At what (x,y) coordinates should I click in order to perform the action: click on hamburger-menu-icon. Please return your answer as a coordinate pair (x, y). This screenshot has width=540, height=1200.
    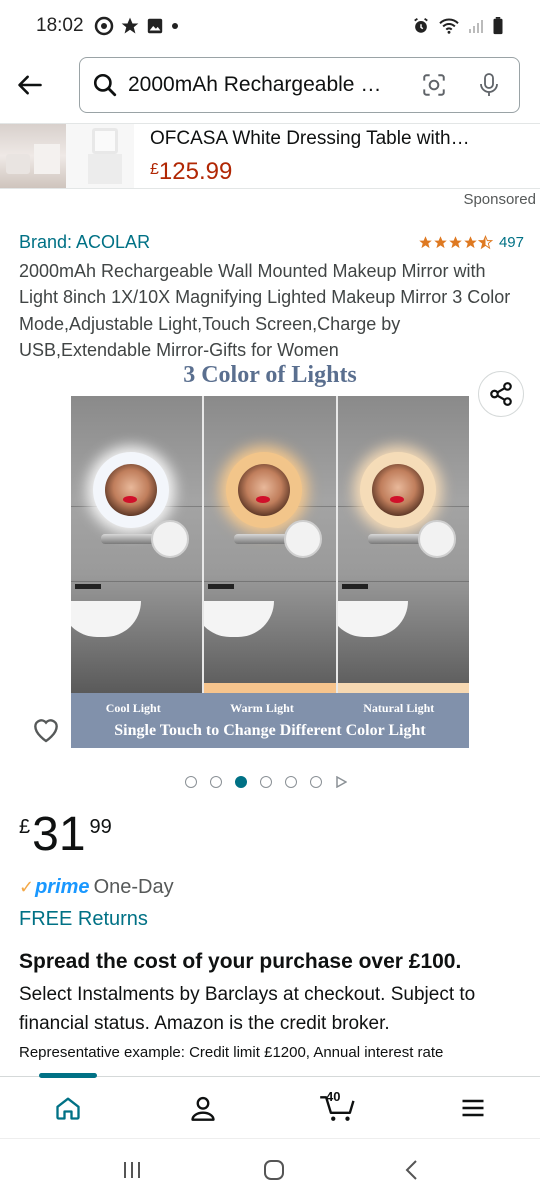
    Looking at the image, I should click on (472, 1107).